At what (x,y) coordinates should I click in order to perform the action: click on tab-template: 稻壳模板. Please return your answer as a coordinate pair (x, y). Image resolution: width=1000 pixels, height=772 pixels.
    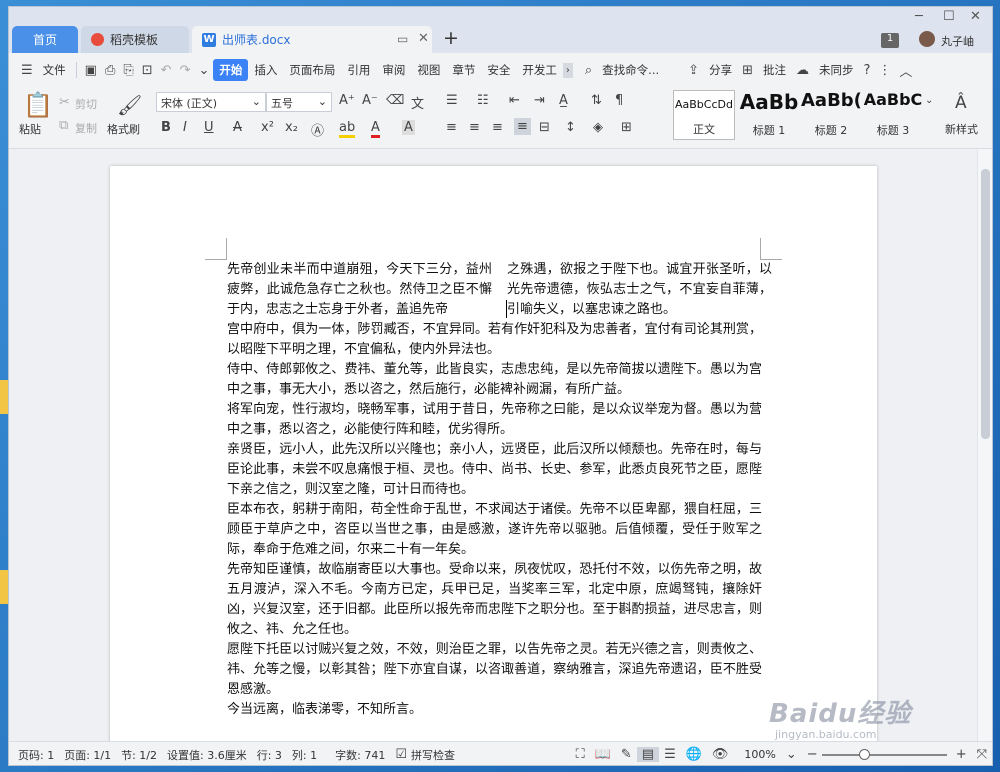
    Looking at the image, I should click on (135, 39).